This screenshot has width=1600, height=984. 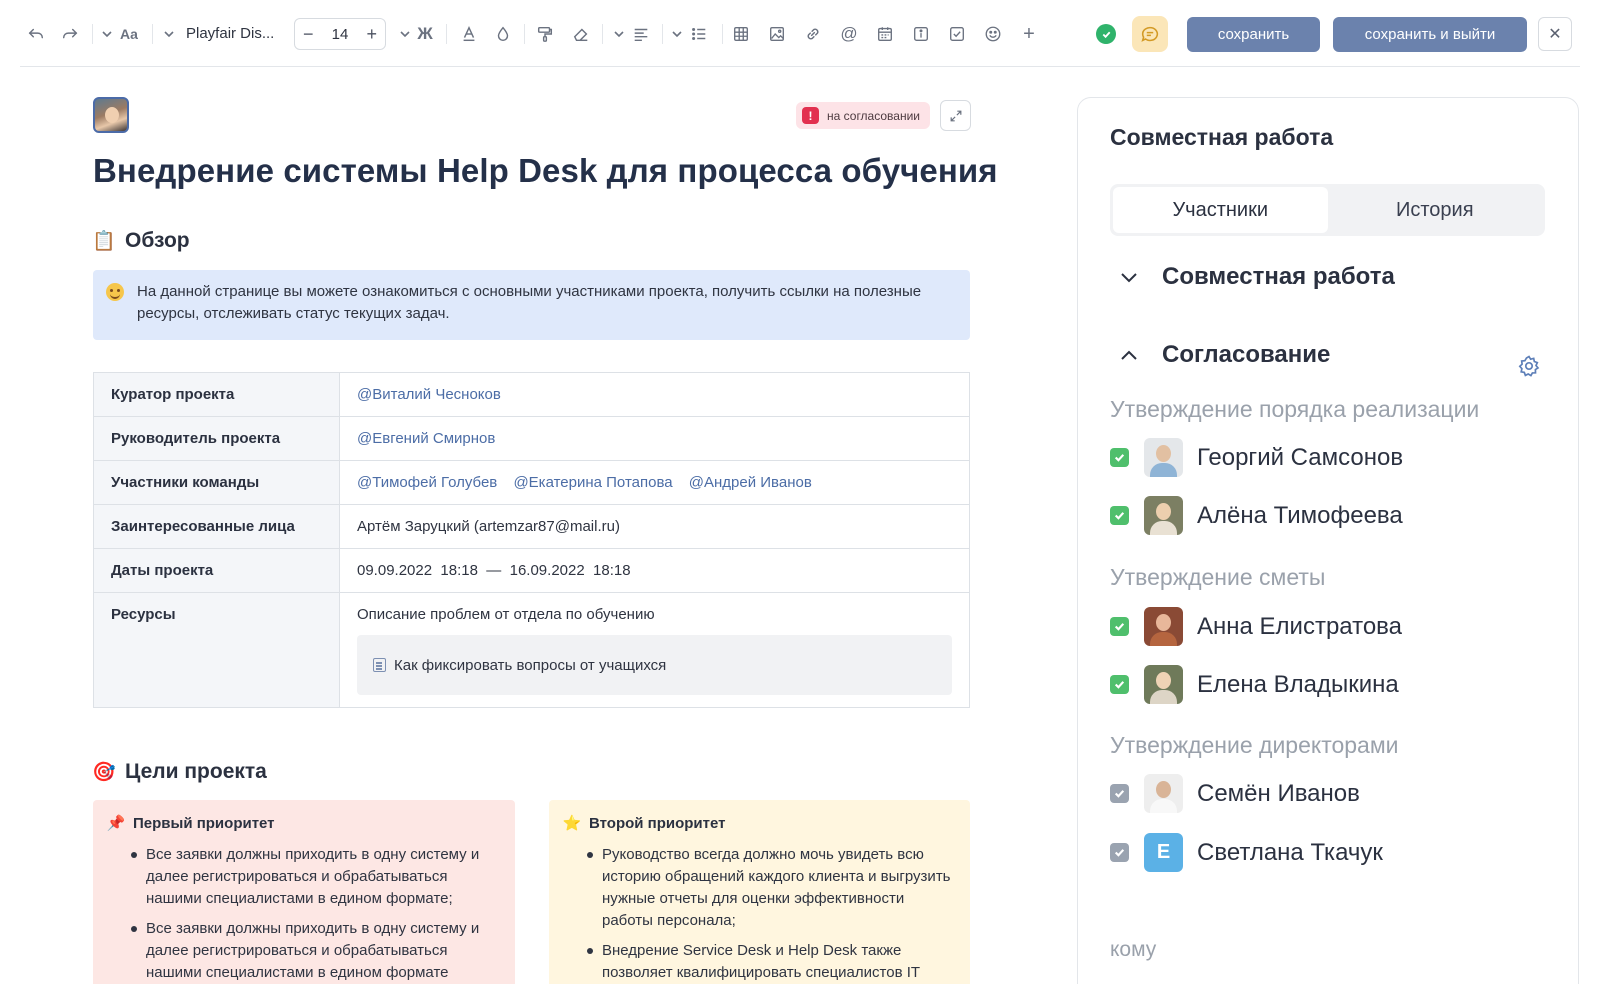 What do you see at coordinates (104, 241) in the screenshot?
I see `clipboard-icon: 📋` at bounding box center [104, 241].